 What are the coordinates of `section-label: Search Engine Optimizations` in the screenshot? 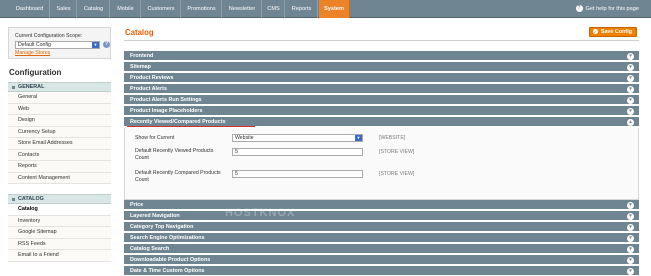 It's located at (167, 238).